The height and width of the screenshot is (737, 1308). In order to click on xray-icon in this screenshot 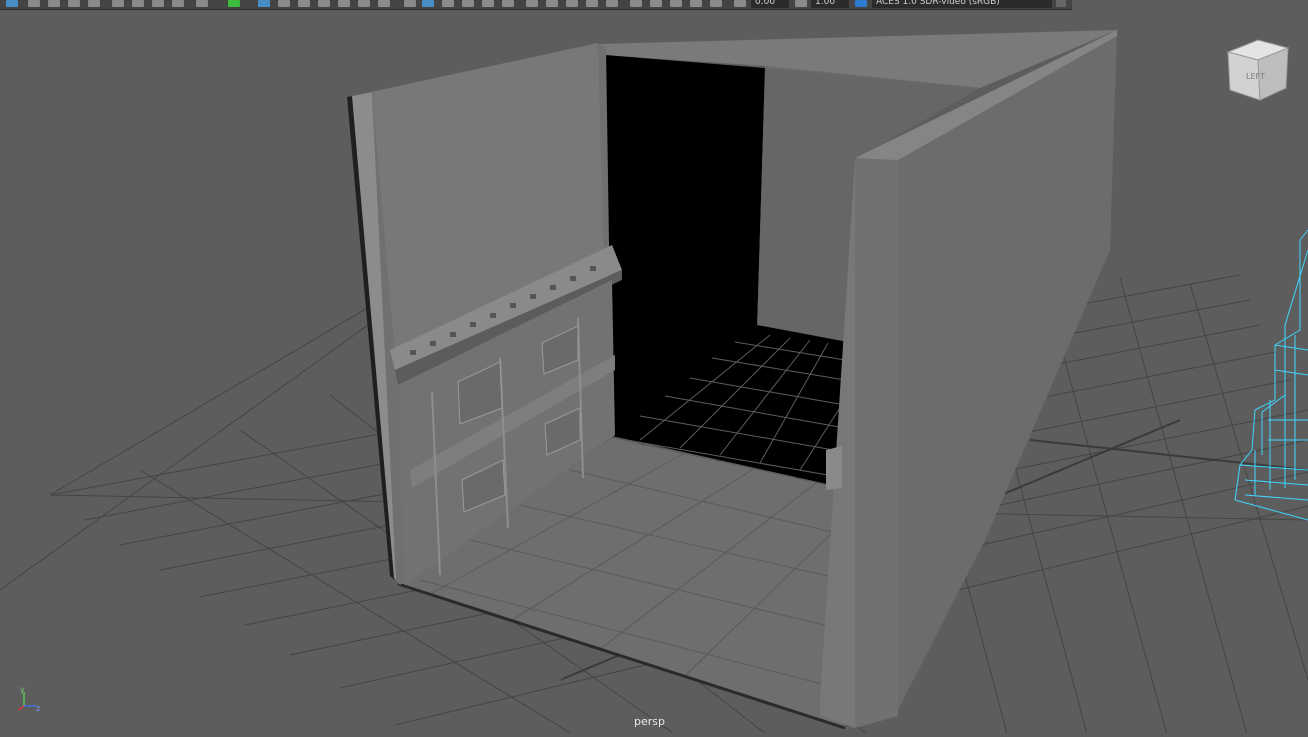, I will do `click(532, 3)`.